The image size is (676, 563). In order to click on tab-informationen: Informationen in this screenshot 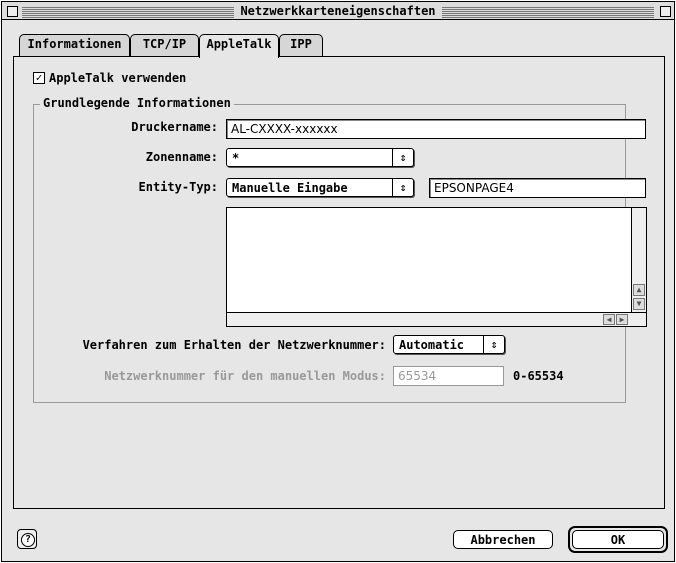, I will do `click(74, 45)`.